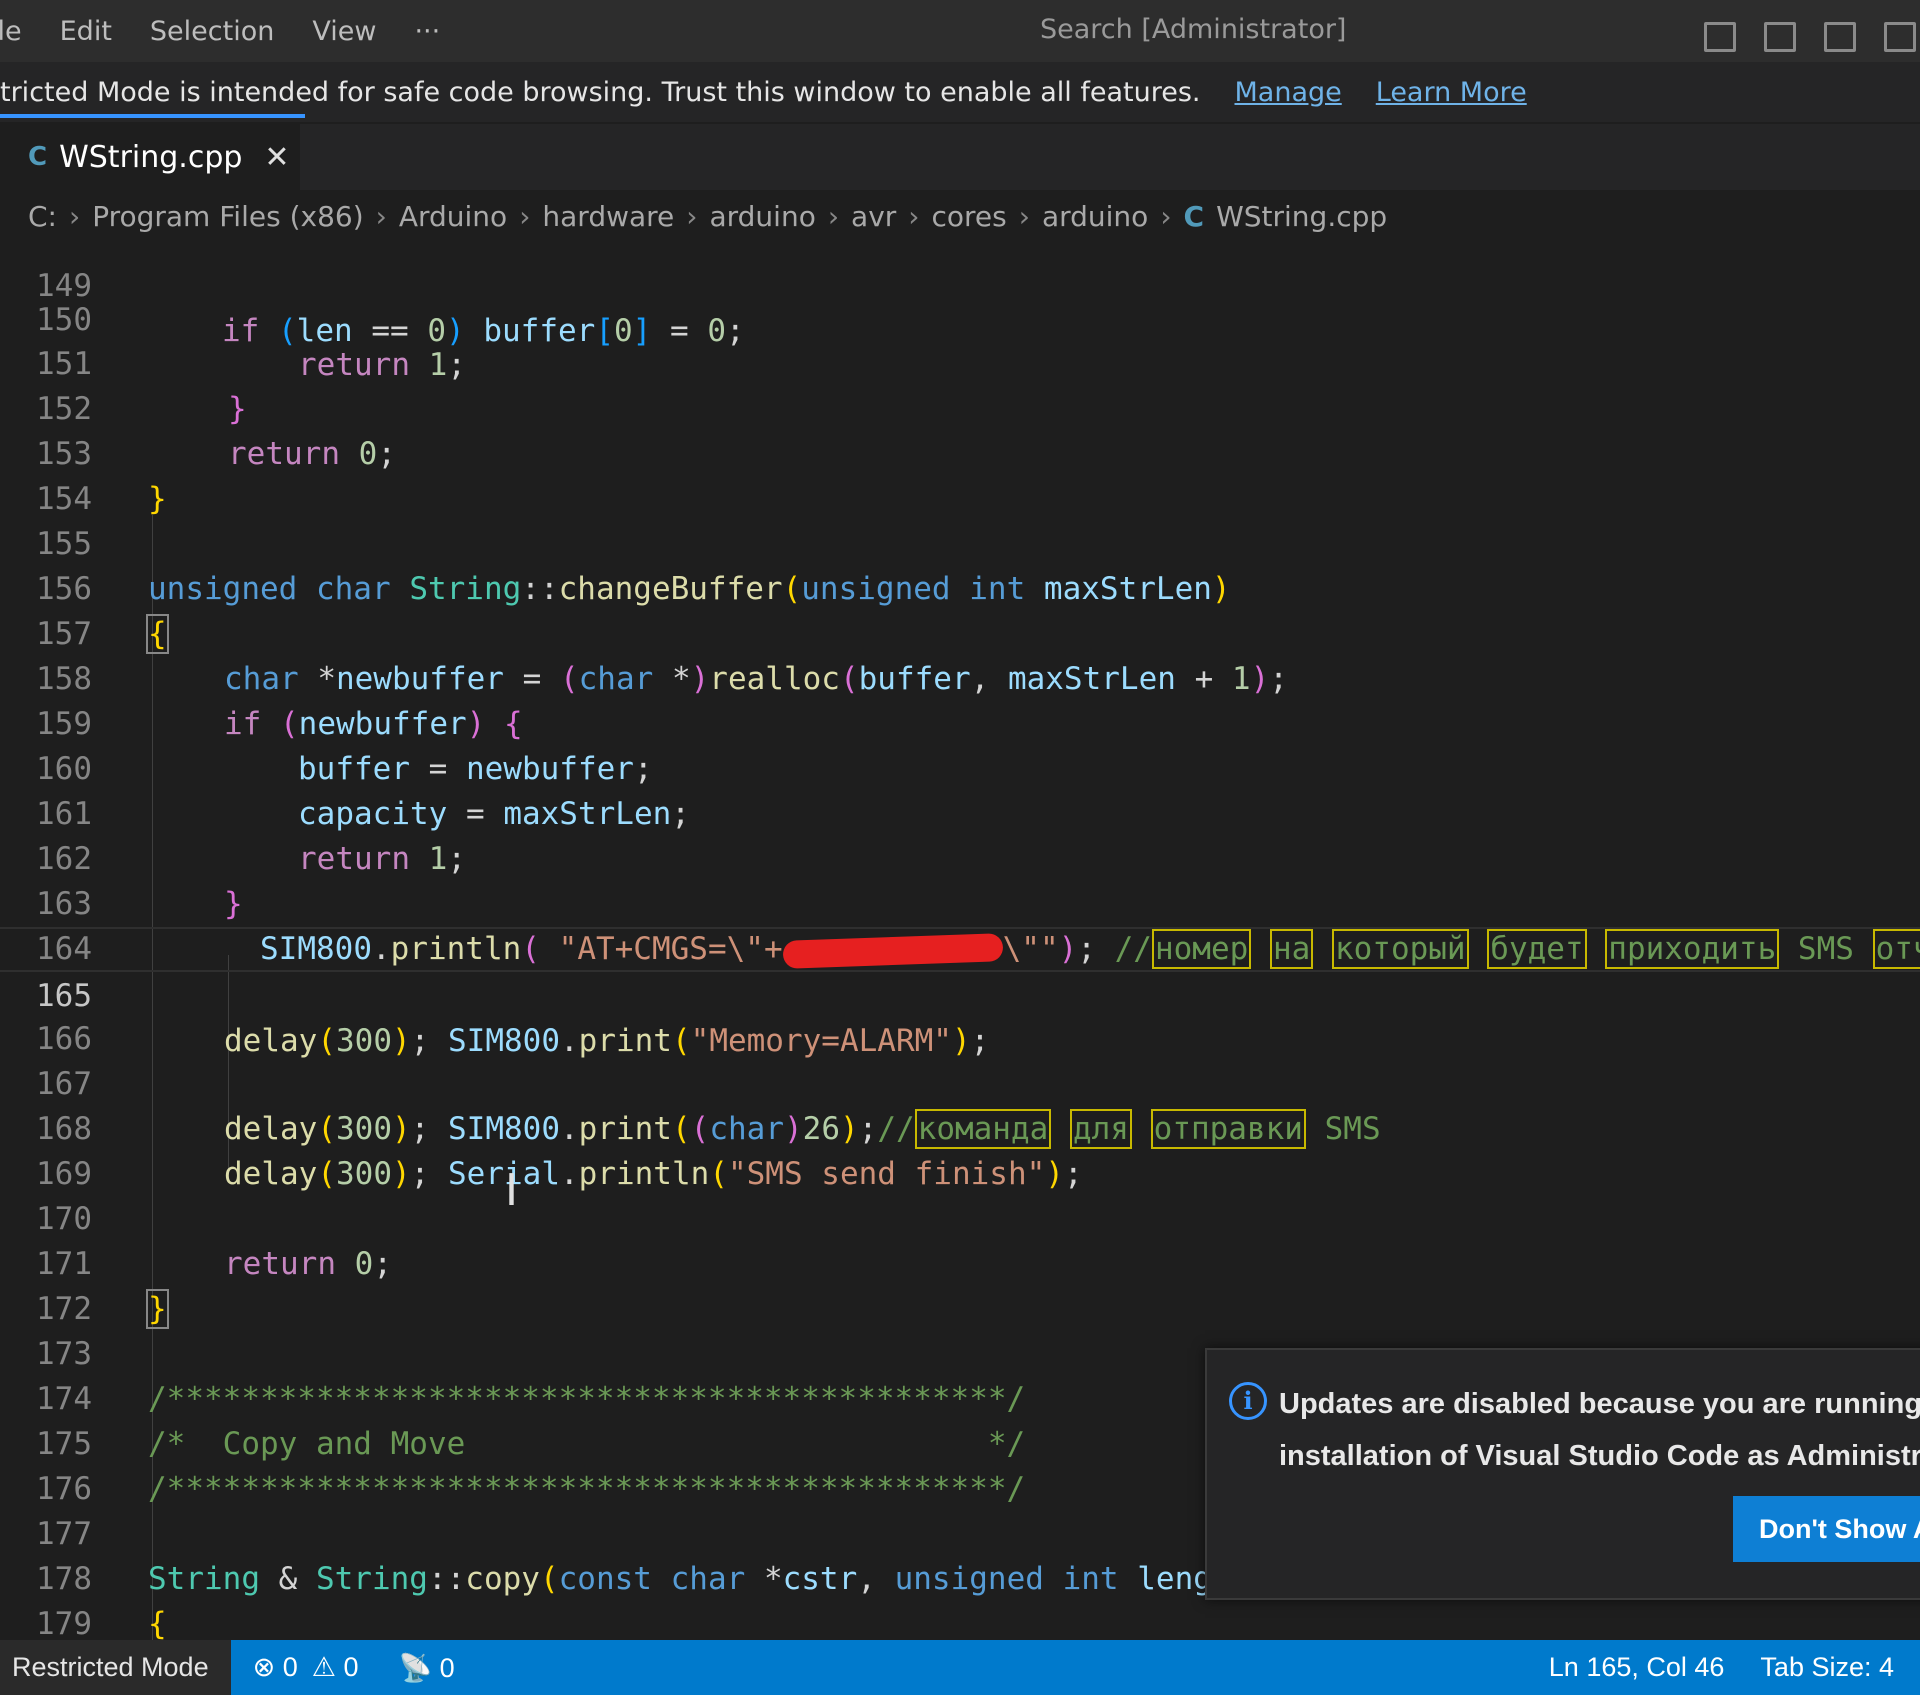 The width and height of the screenshot is (1920, 1695). Describe the element at coordinates (1248, 1401) in the screenshot. I see `info-icon: i` at that location.